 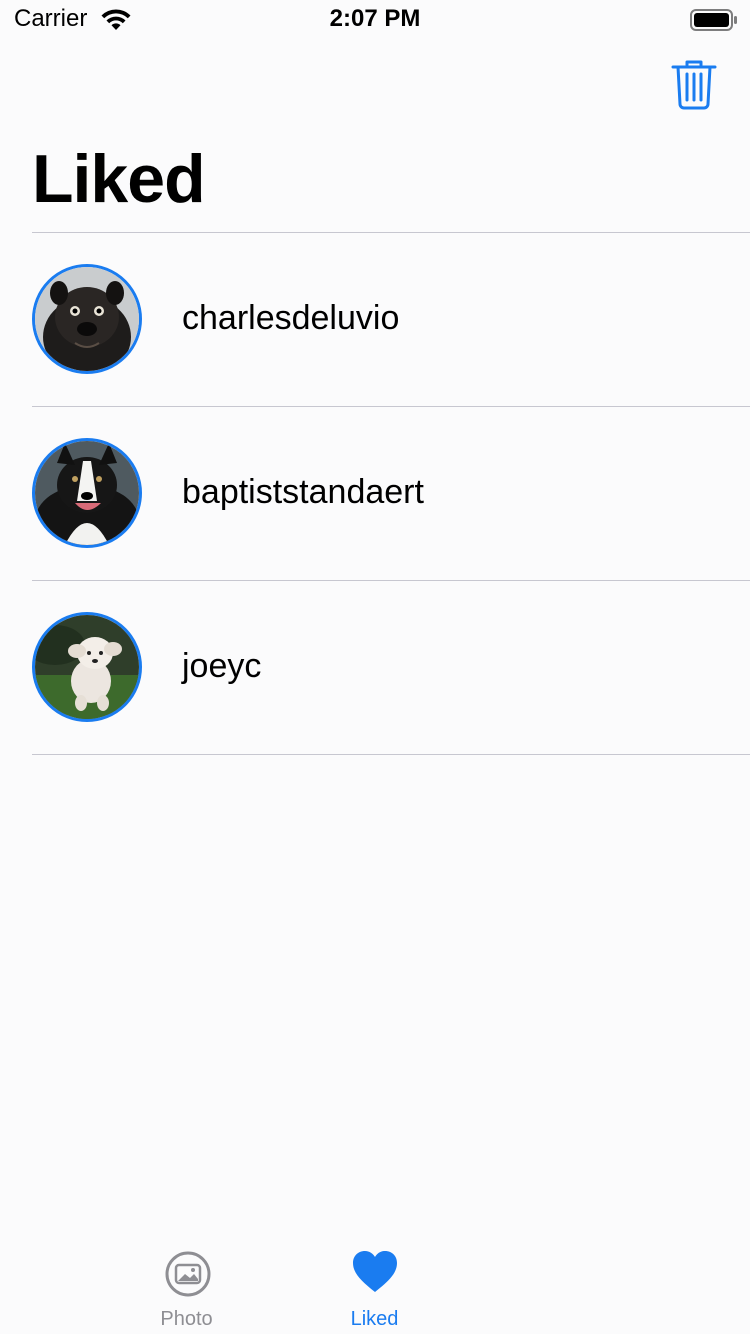 I want to click on username-label: charlesdeluvio, so click(x=291, y=318).